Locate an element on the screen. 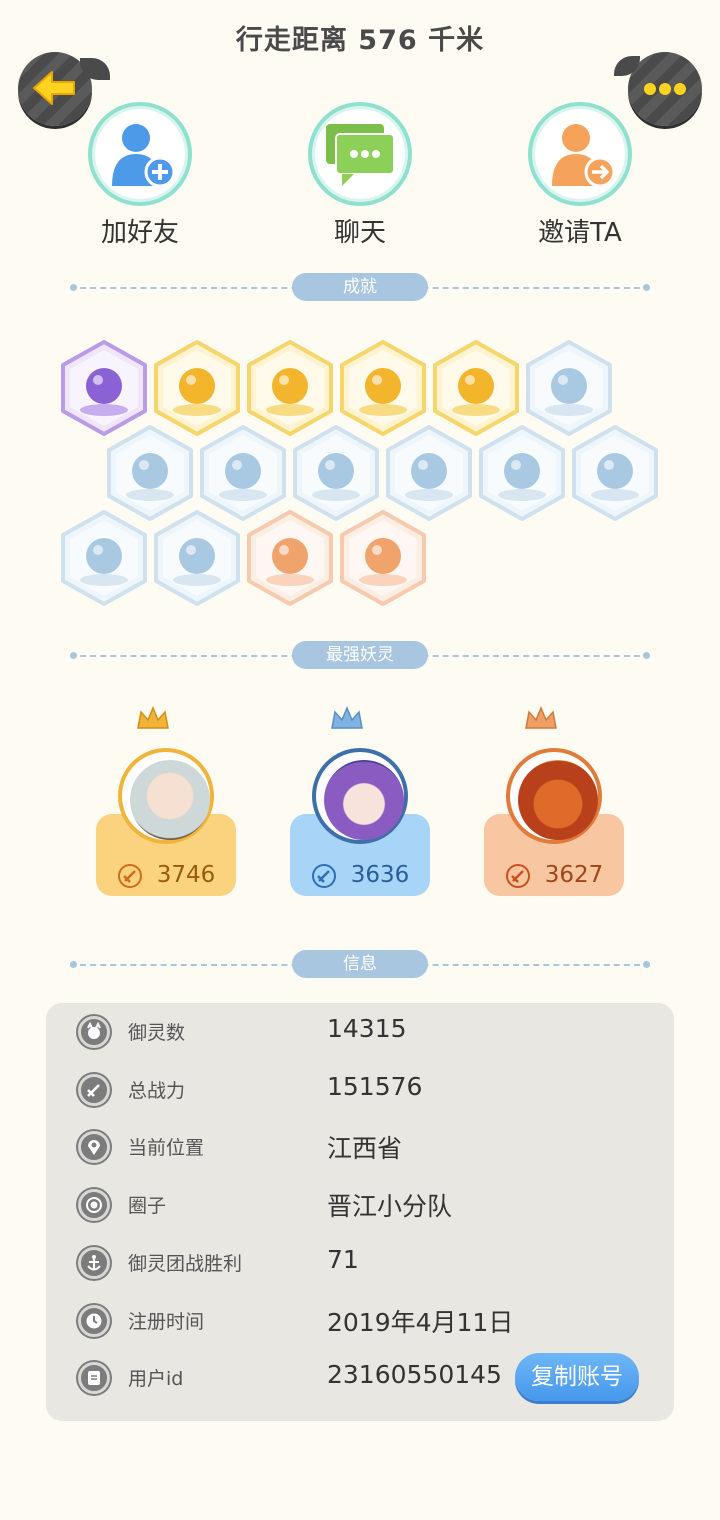  add-friend-icon is located at coordinates (140, 154).